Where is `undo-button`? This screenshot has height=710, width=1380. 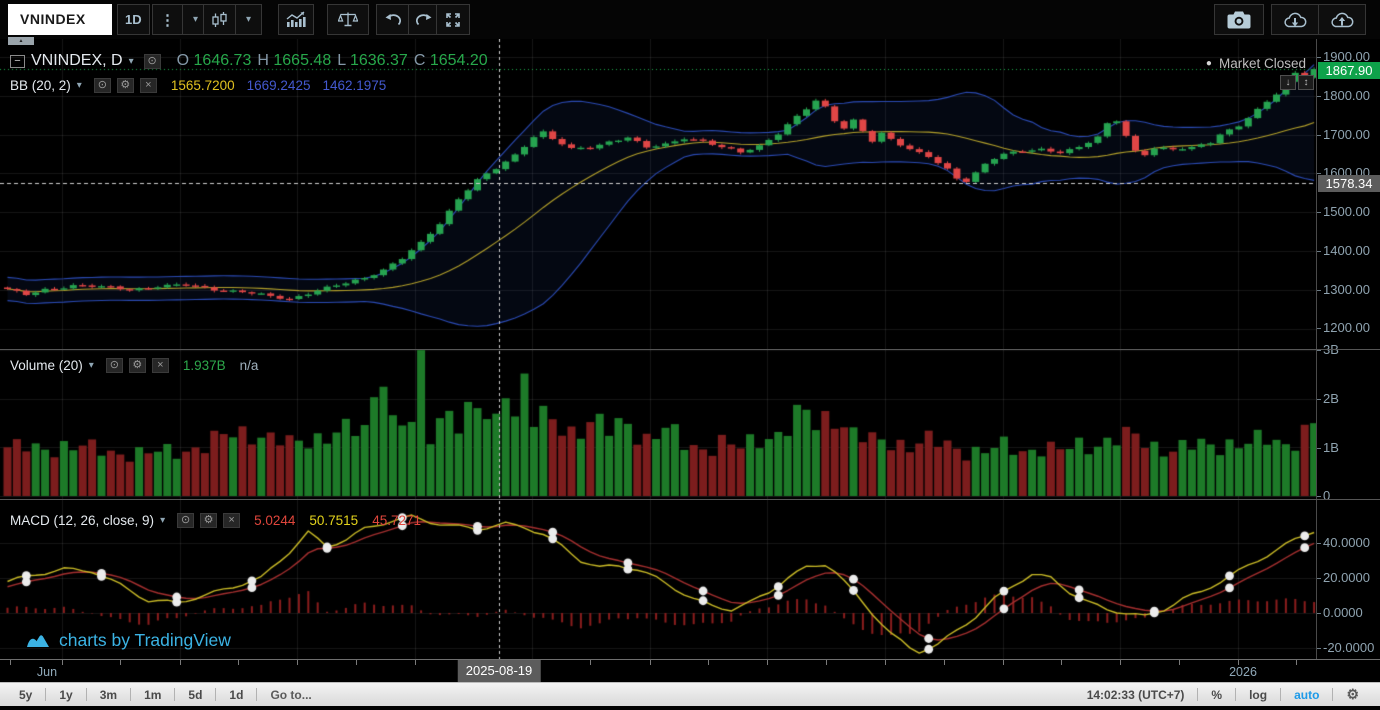
undo-button is located at coordinates (392, 19).